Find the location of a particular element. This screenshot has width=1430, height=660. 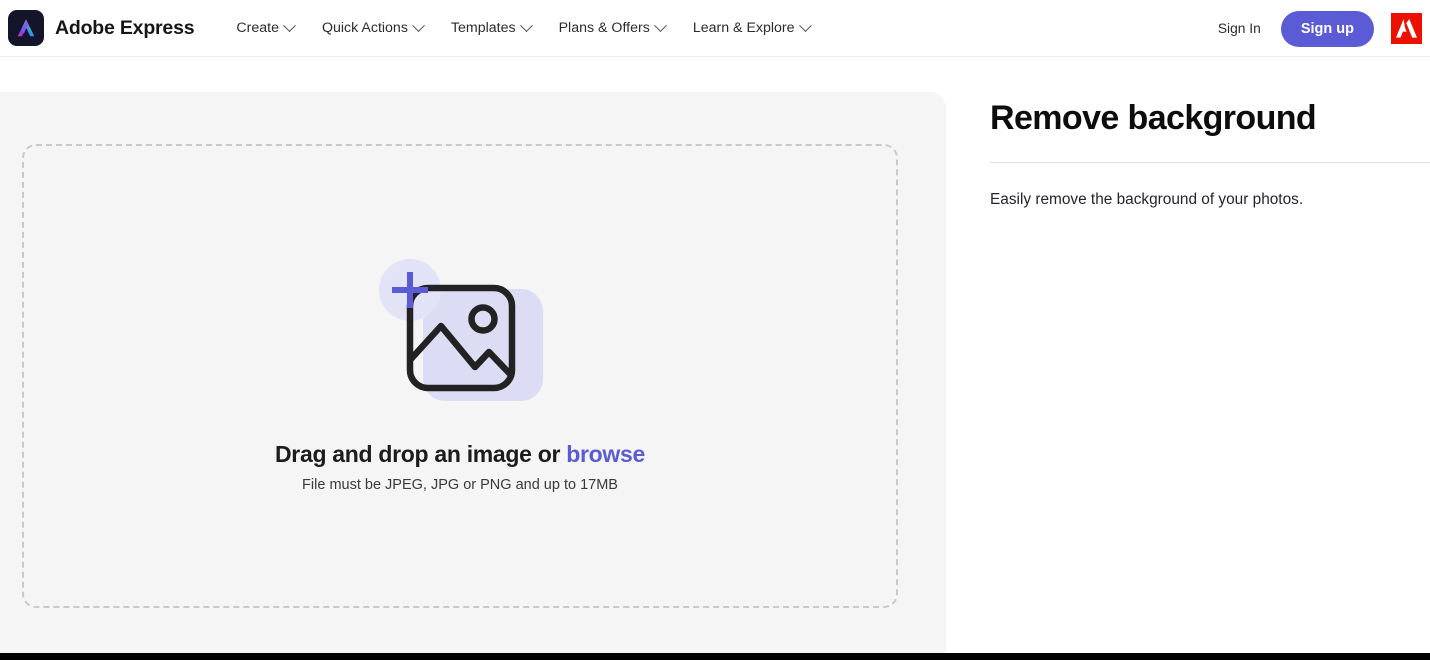

sign-up-button: Sign up is located at coordinates (1327, 28).